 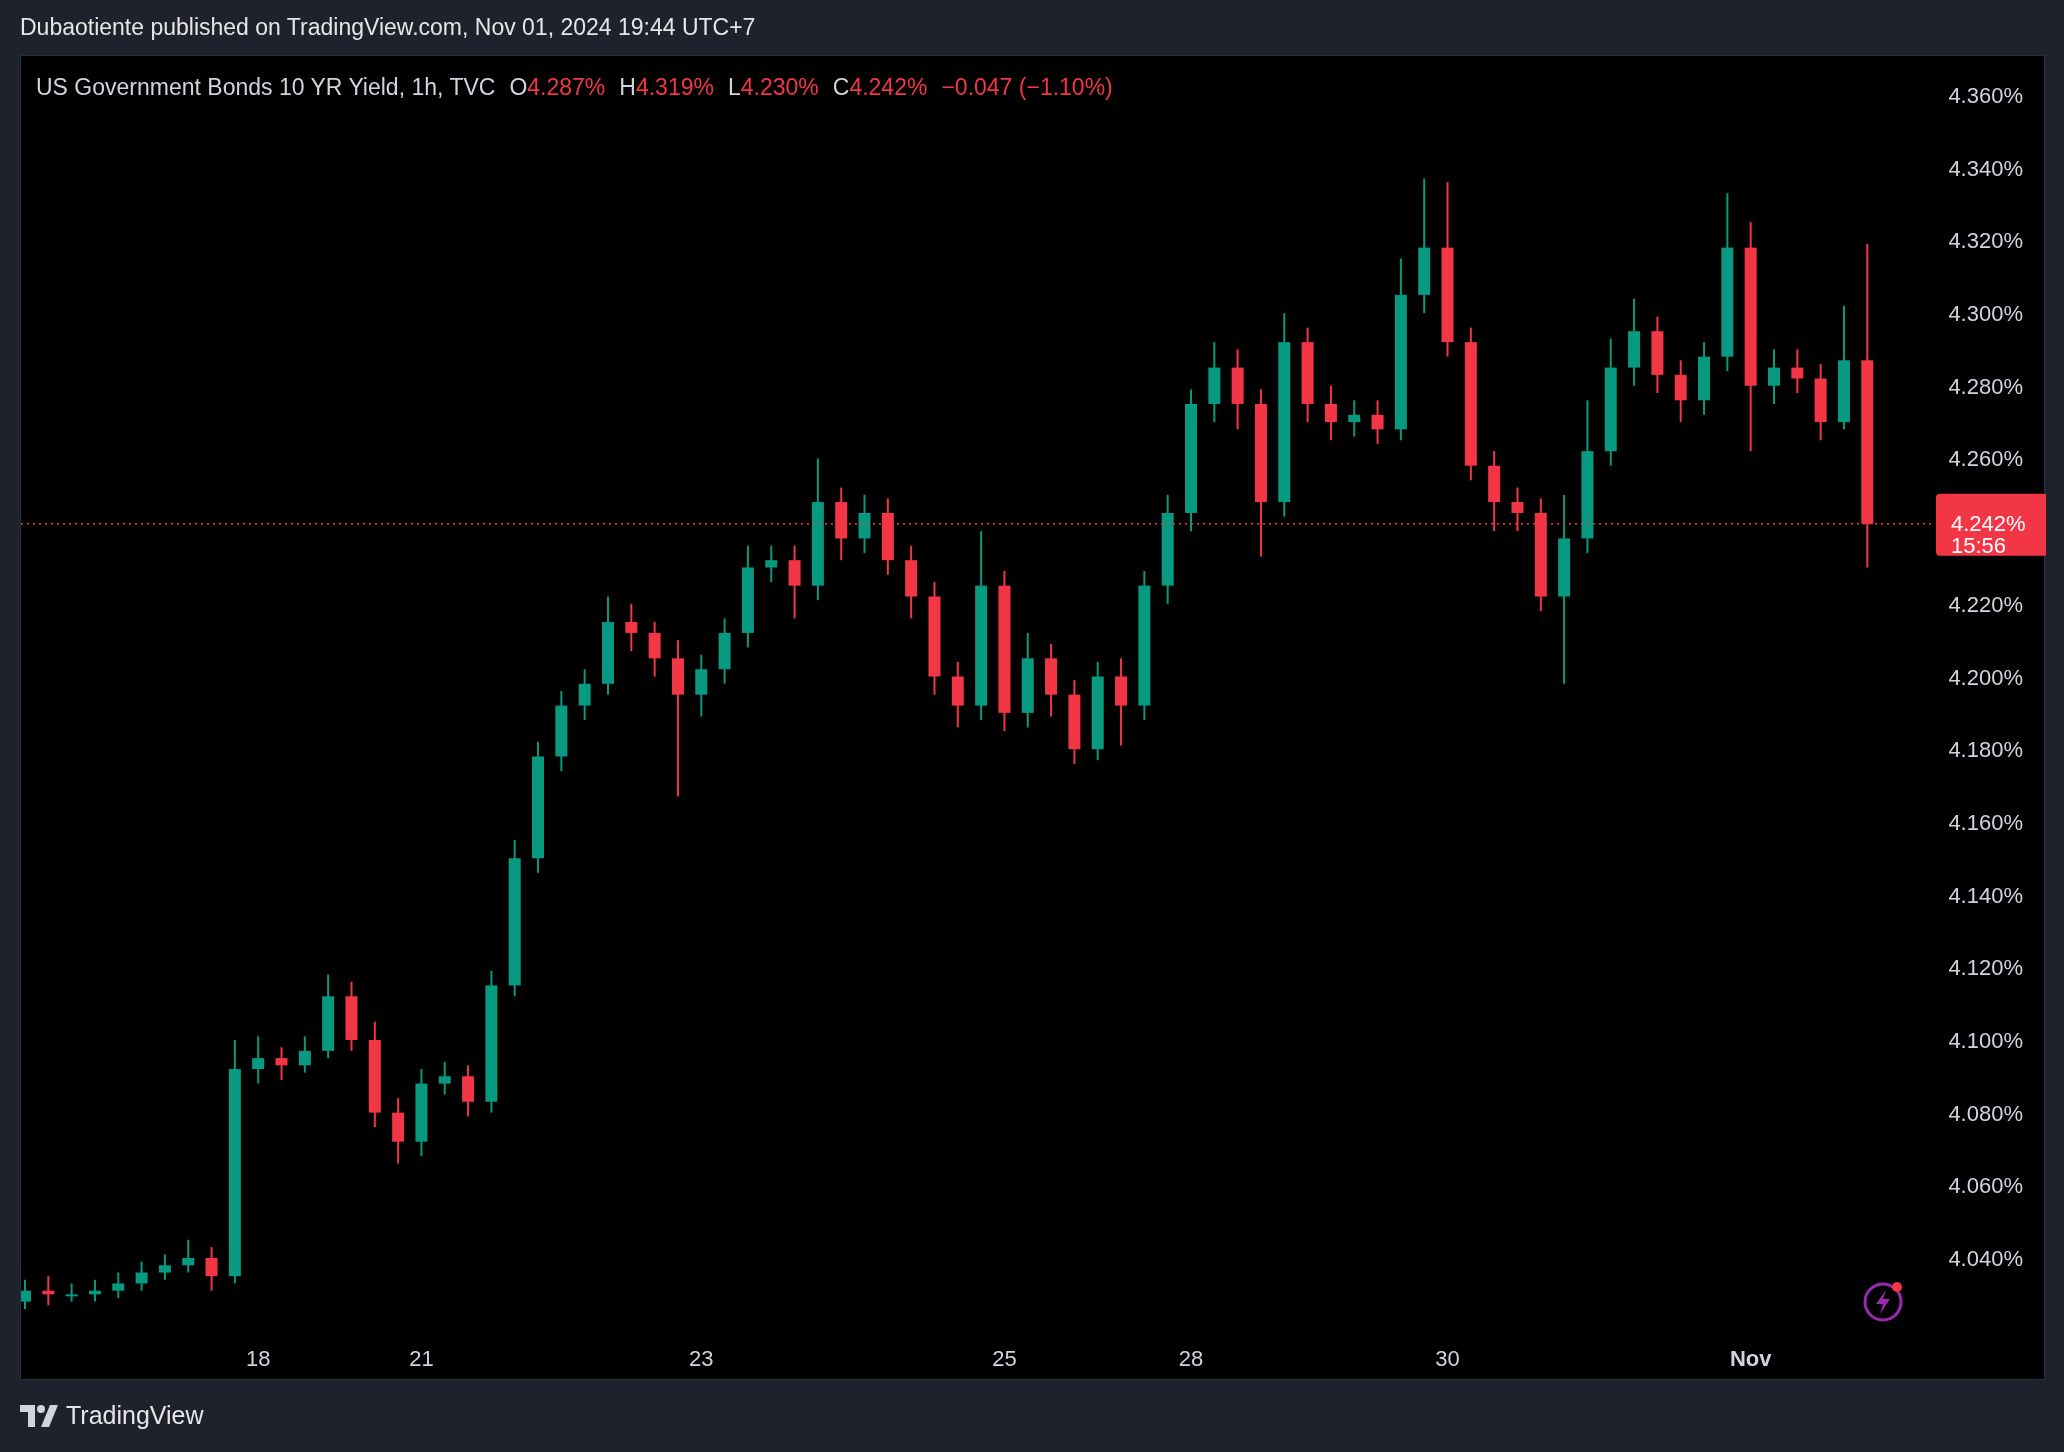 What do you see at coordinates (1985, 459) in the screenshot?
I see `y-axis-label: 4.260%` at bounding box center [1985, 459].